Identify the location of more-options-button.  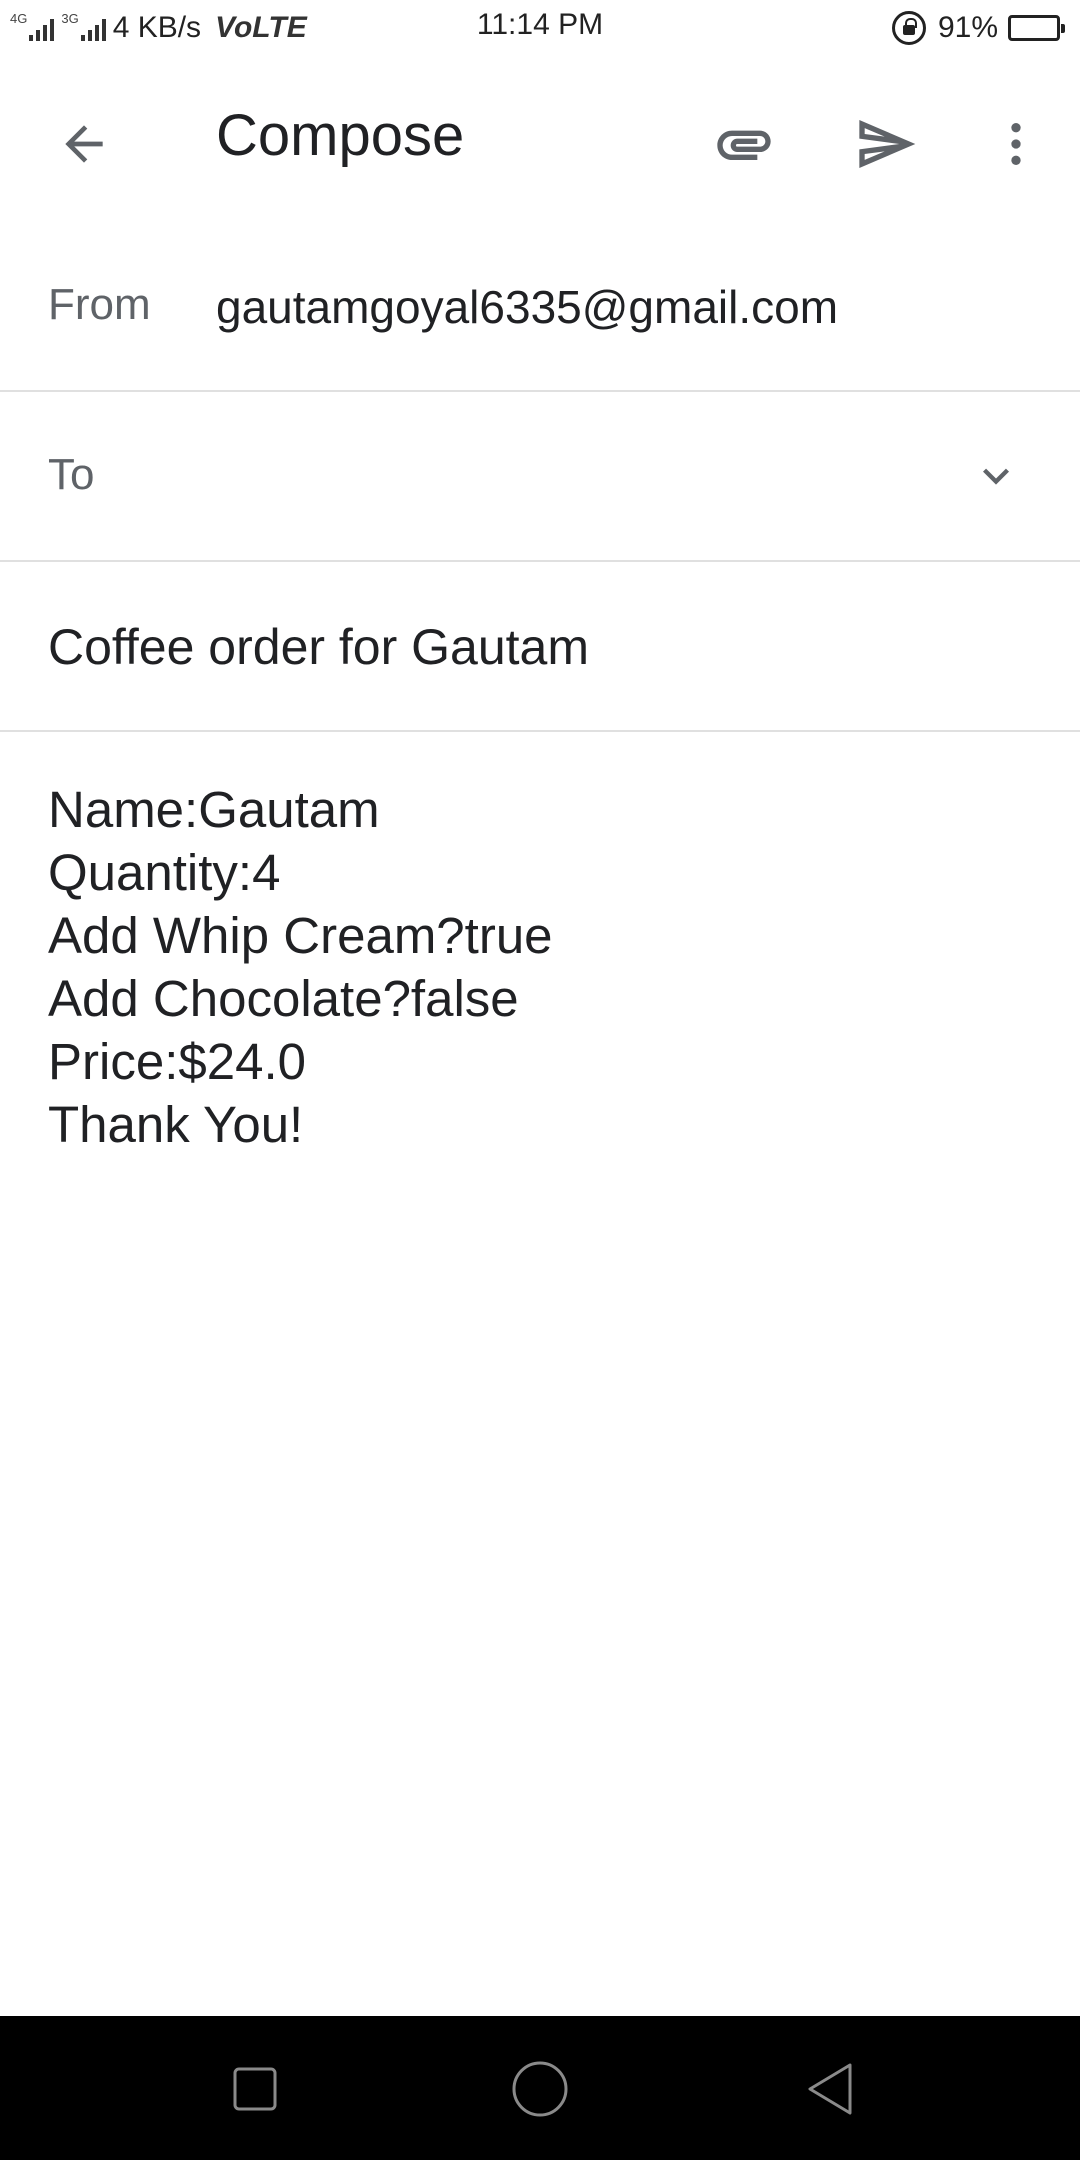
(1016, 144).